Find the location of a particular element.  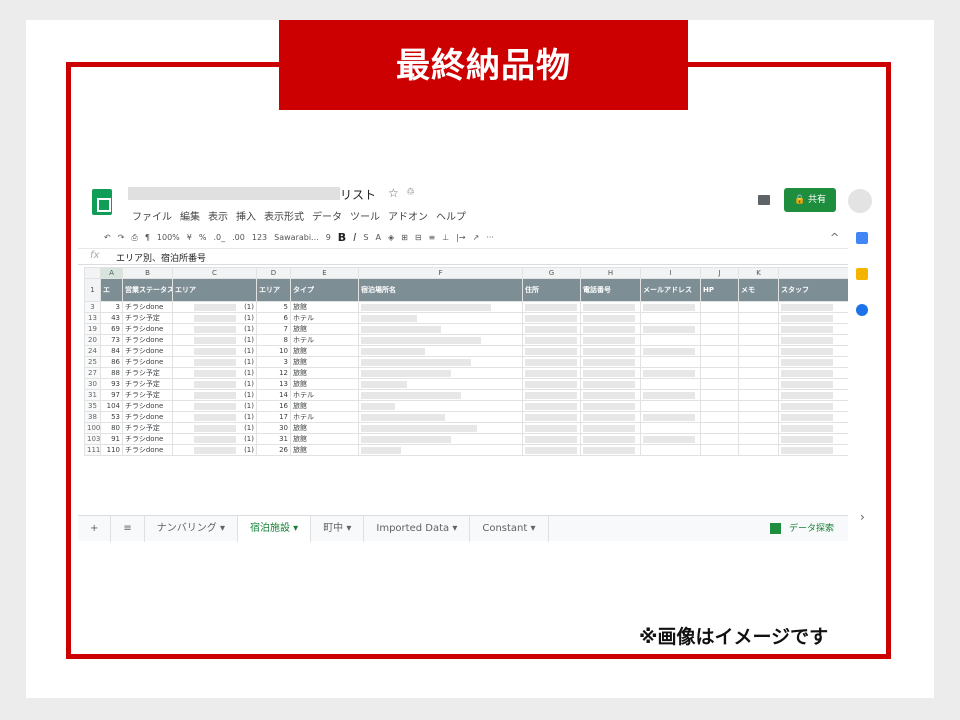

table-row: 100 80 チラシ予定 (1) 30 旅館 is located at coordinates (466, 428).